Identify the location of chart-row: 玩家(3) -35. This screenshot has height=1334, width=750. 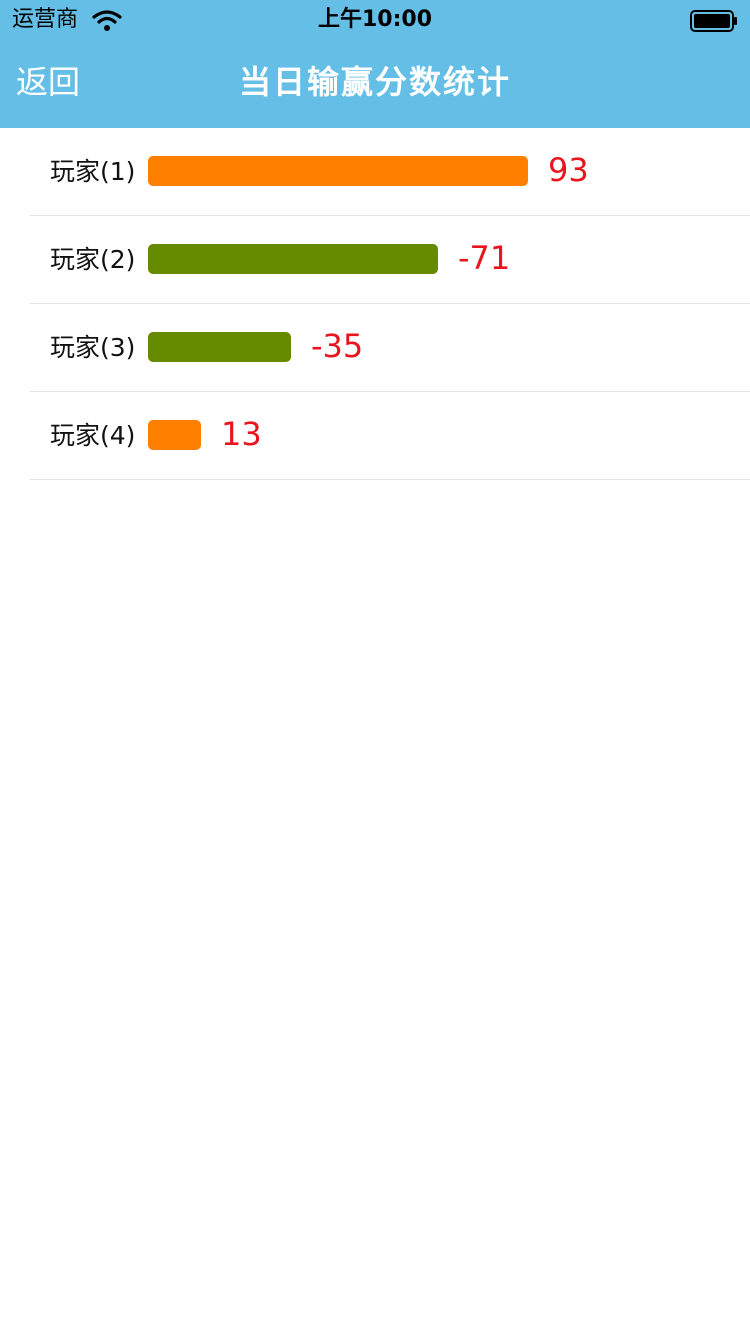
(390, 348).